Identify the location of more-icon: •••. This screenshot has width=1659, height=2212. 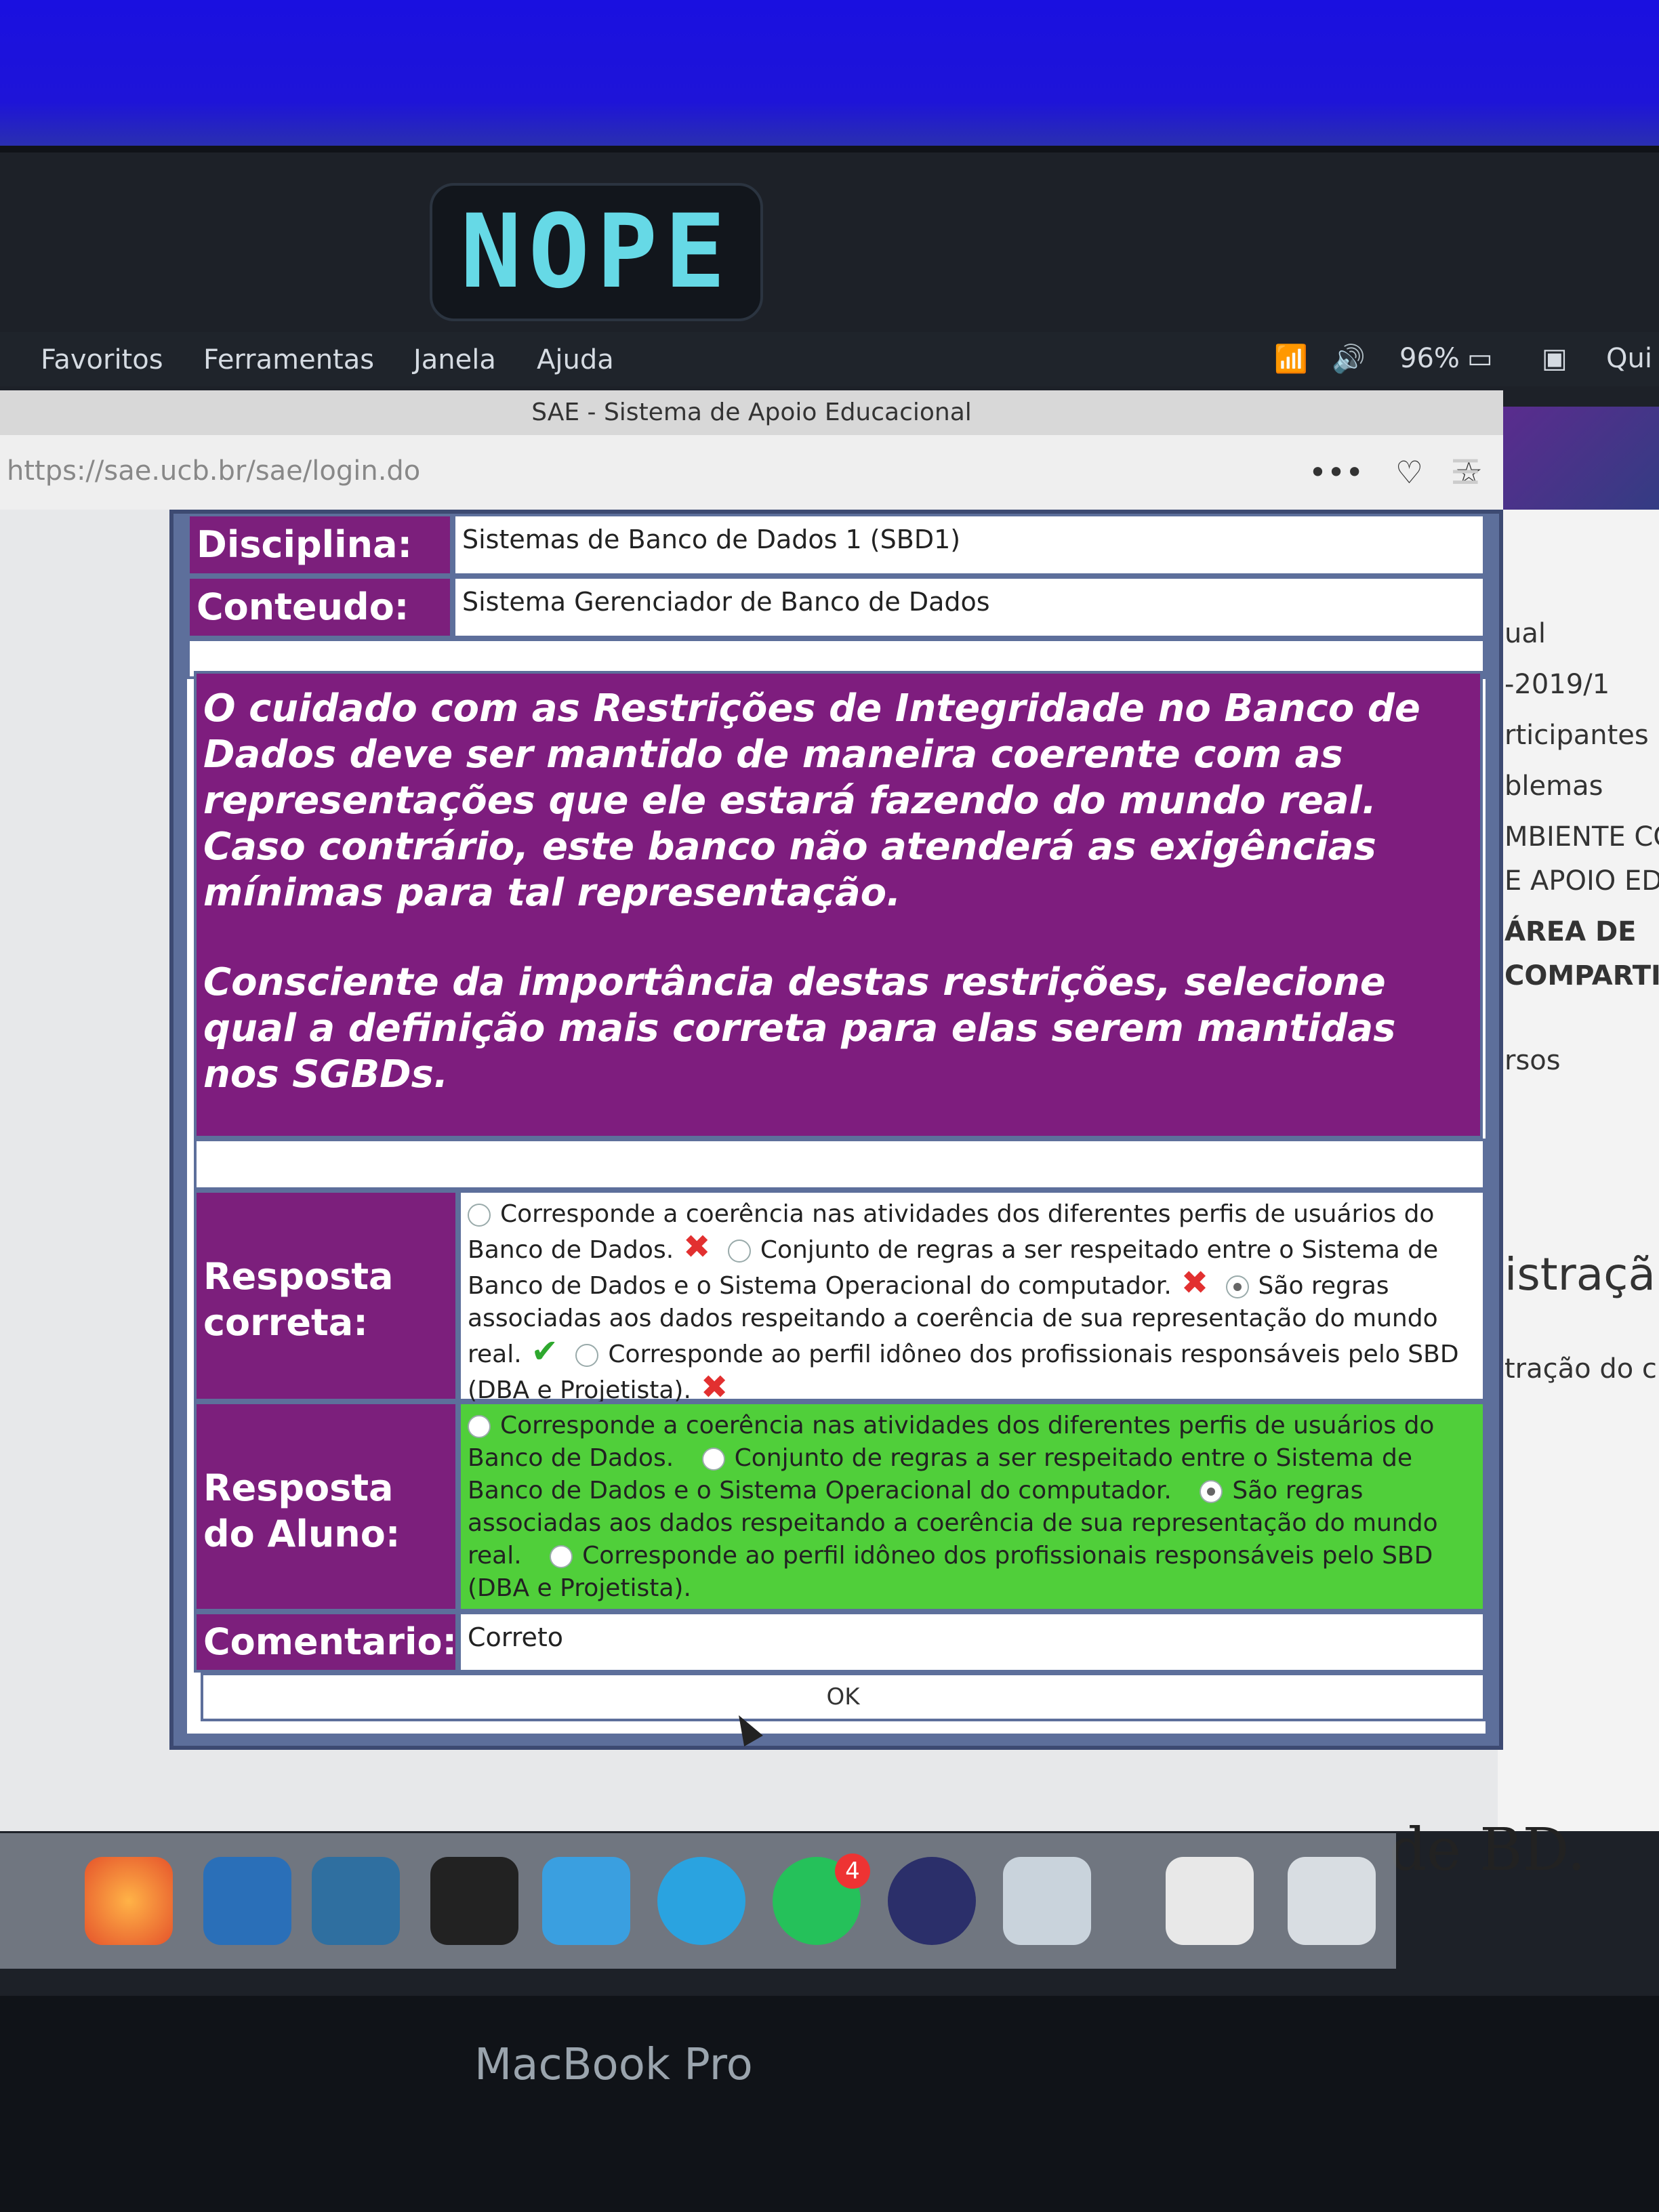
(1336, 472).